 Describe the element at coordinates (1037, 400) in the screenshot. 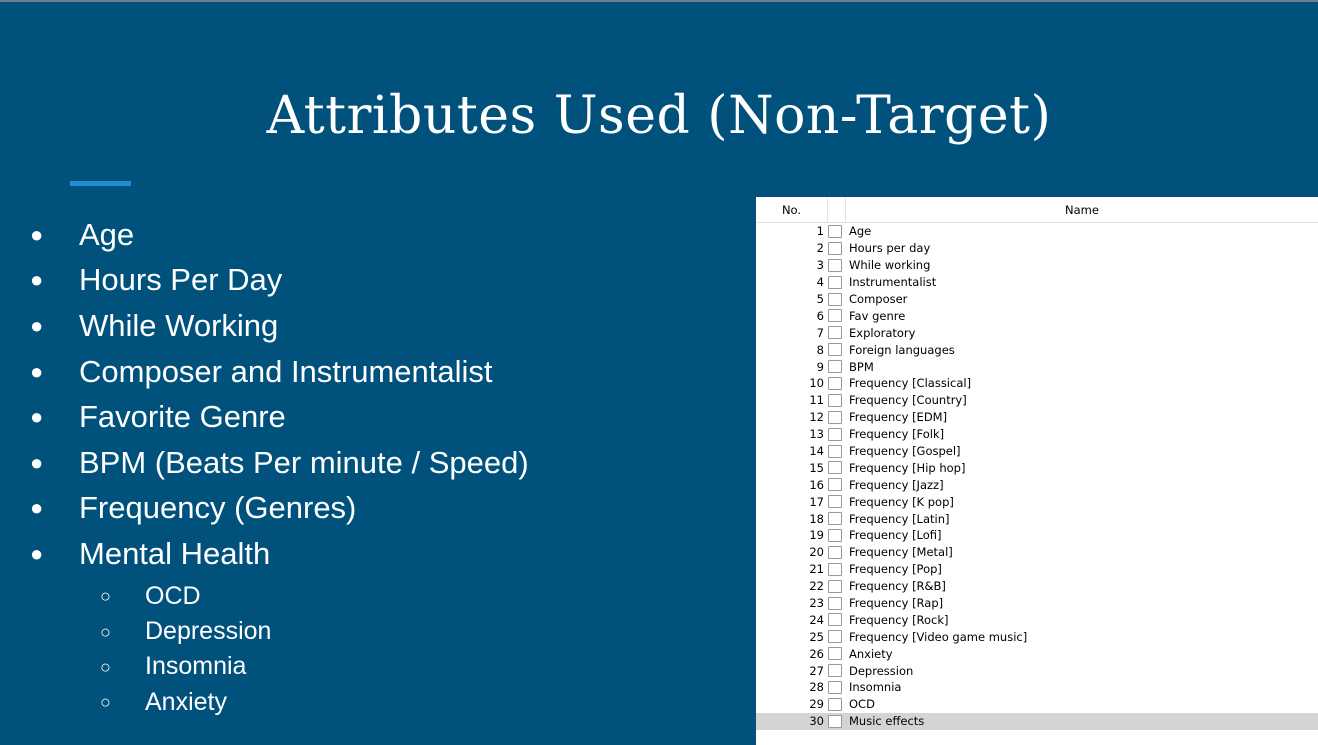

I see `table-row: 11 Frequency [Country]` at that location.